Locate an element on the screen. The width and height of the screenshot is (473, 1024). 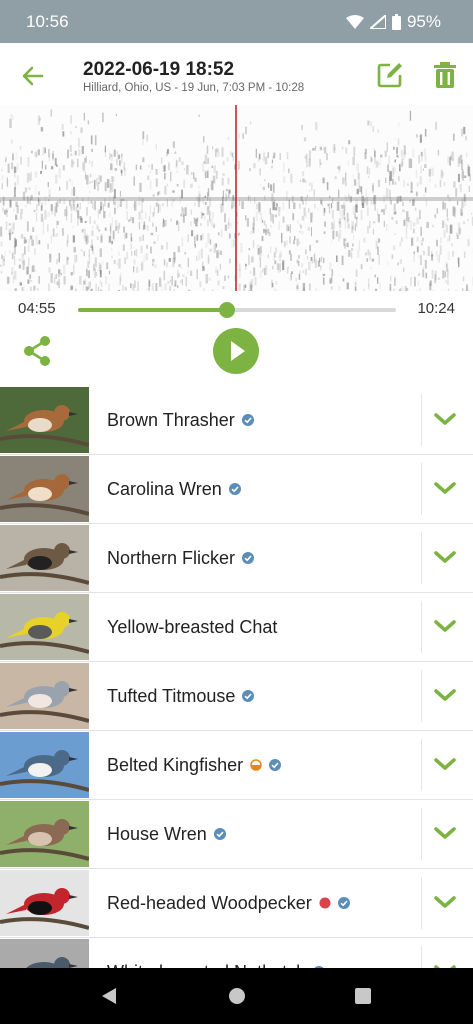
species-name: Belted Kingfisher is located at coordinates (175, 764).